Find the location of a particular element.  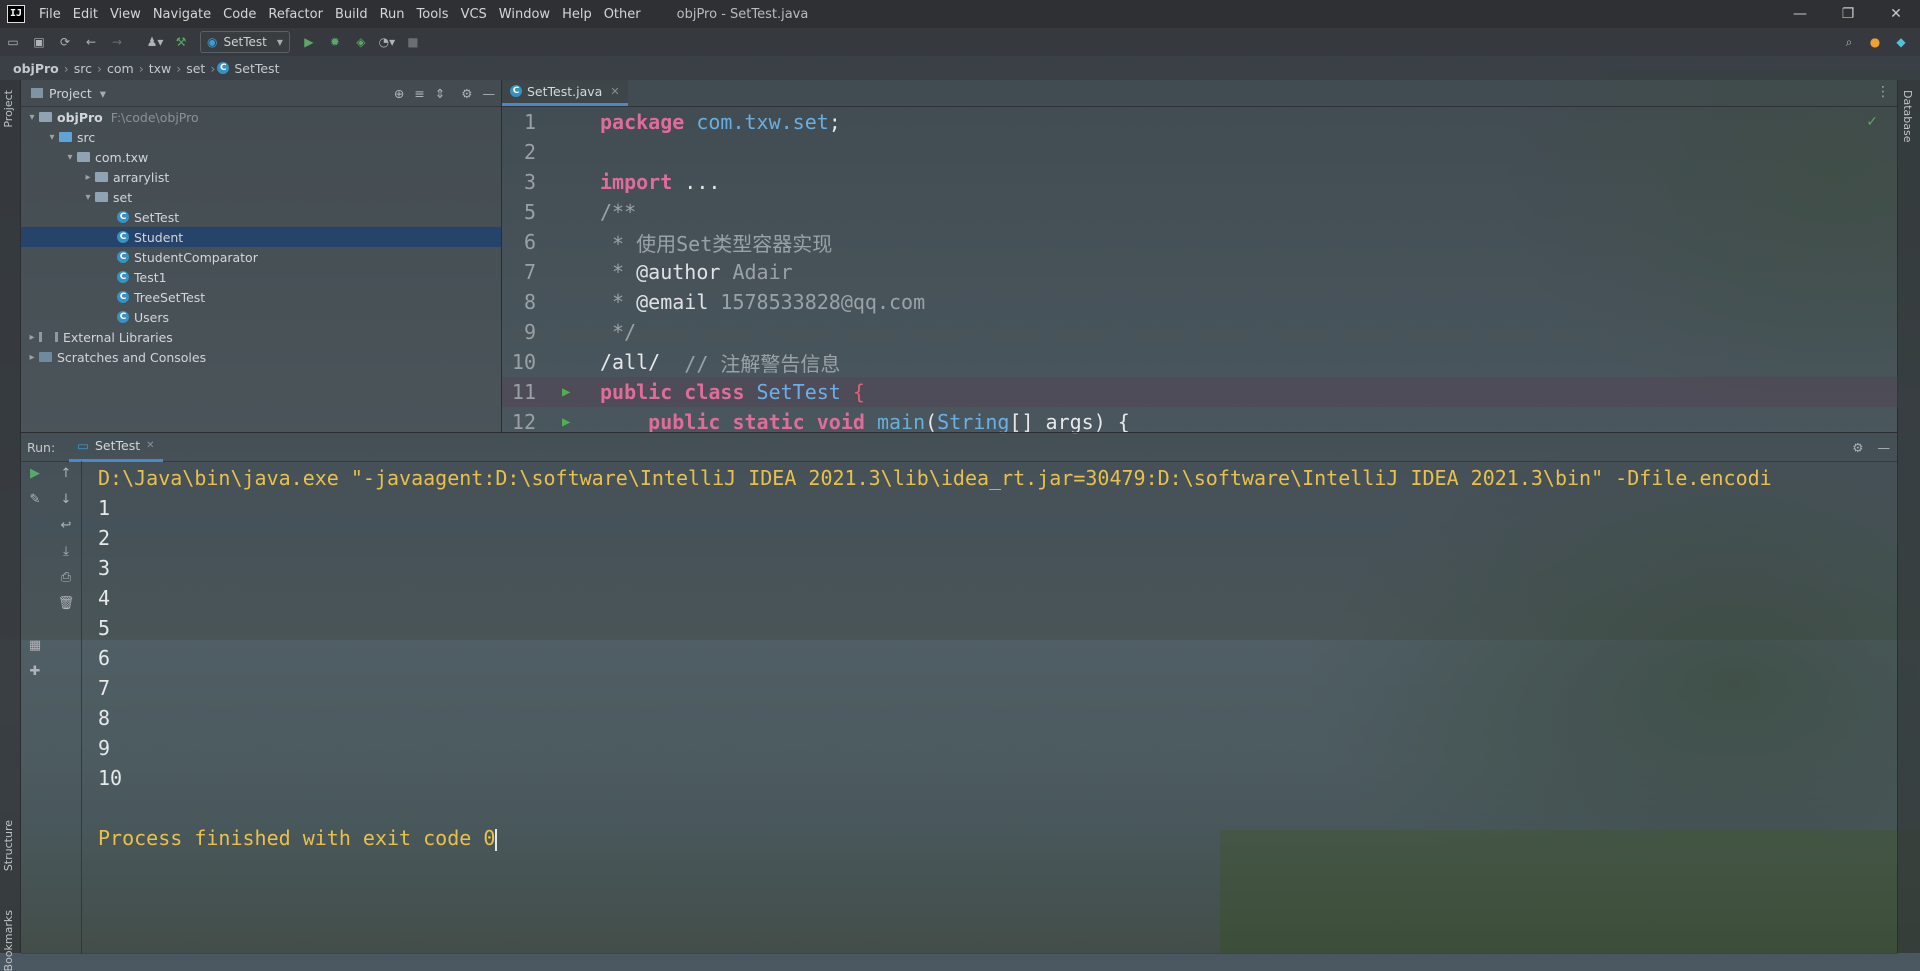

soft-wrap-icon: ↩ is located at coordinates (66, 526).